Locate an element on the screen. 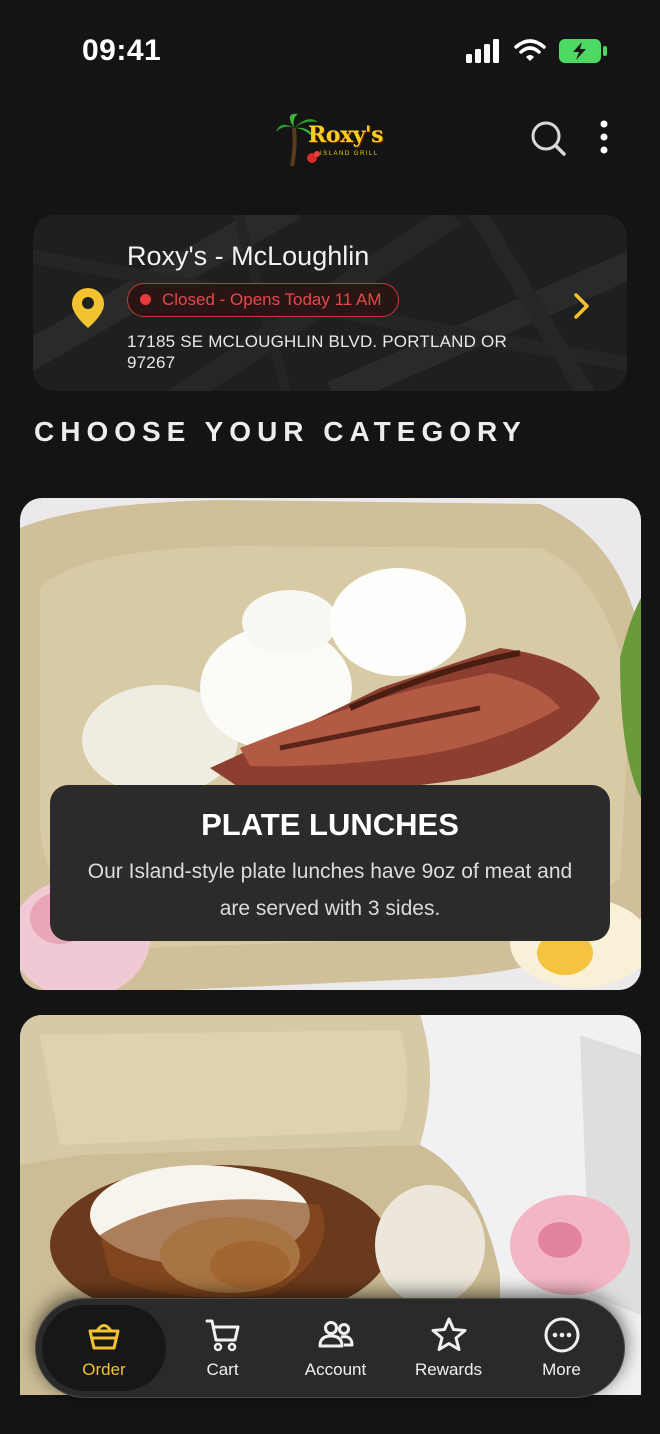  tab-rewards: Rewards is located at coordinates (448, 1348).